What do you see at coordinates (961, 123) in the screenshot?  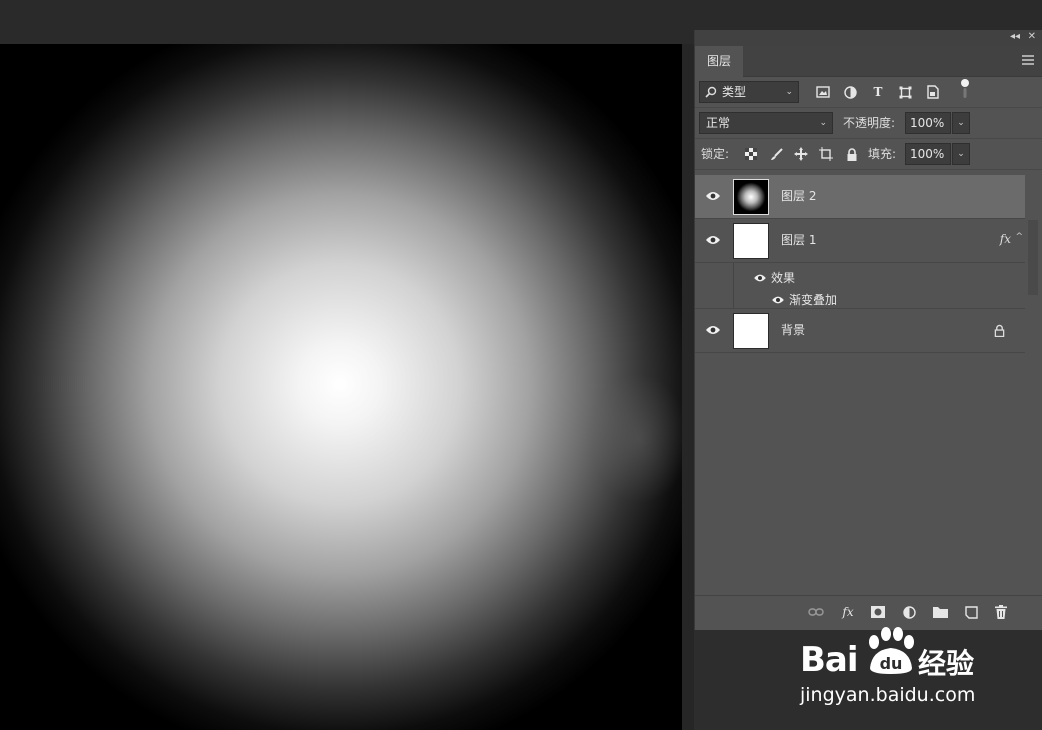 I see `opacity-dropdown-button: ⌄` at bounding box center [961, 123].